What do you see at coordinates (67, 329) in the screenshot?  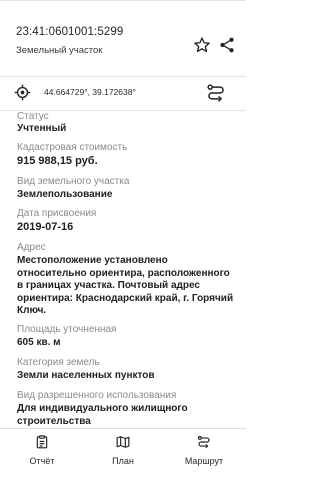 I see `area-label: Площадь уточненная` at bounding box center [67, 329].